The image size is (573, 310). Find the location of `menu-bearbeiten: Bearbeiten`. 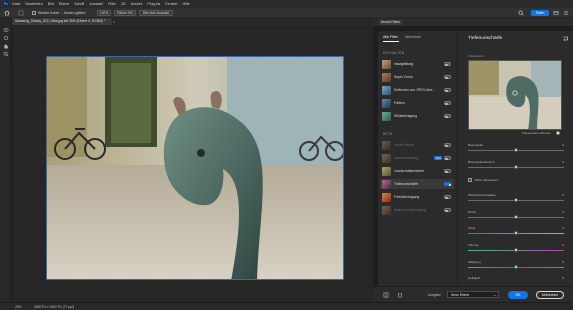

menu-bearbeiten: Bearbeiten is located at coordinates (33, 4).